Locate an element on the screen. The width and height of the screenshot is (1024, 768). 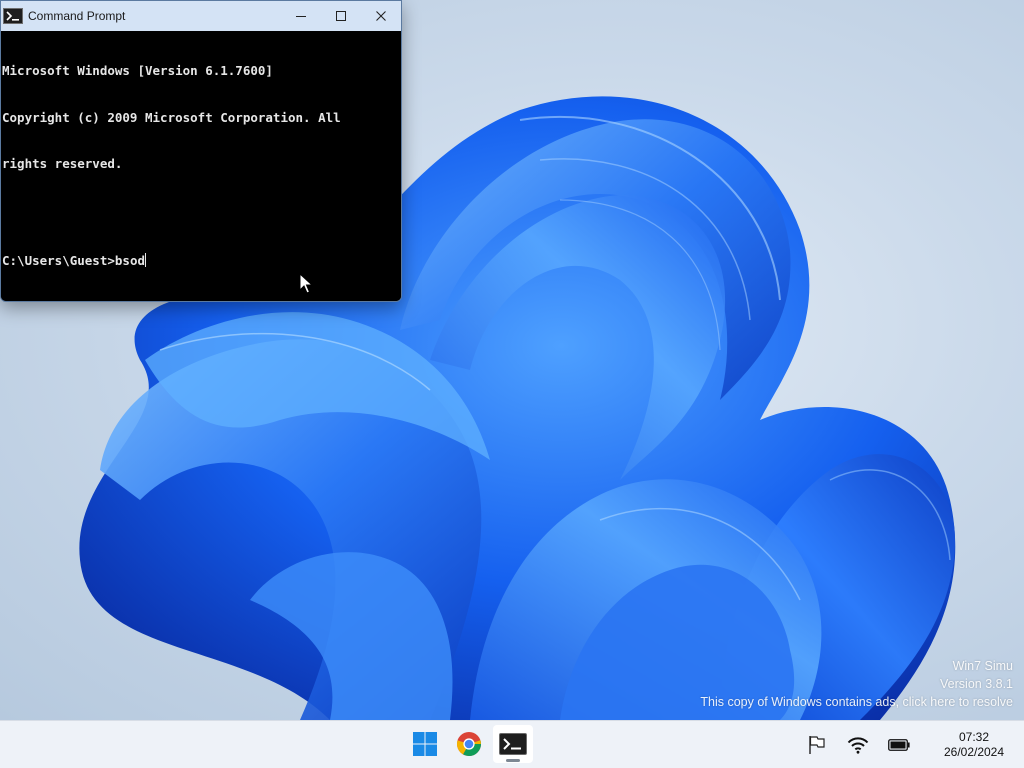
taskbar-apps is located at coordinates (469, 744).